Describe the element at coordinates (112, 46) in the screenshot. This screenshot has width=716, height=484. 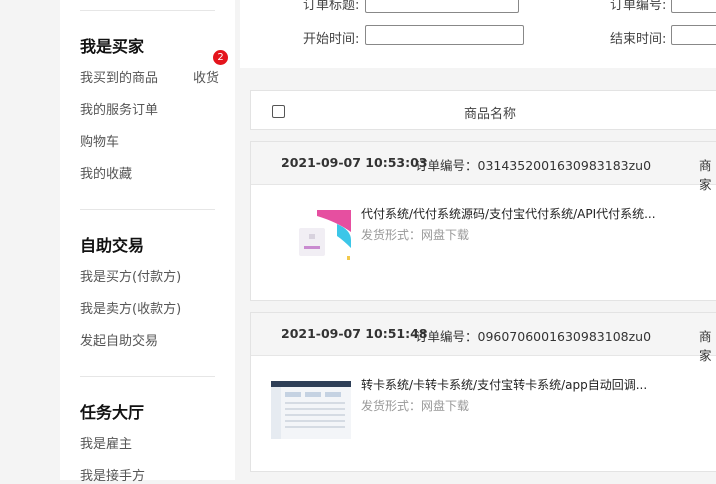
I see `section-title-buyer: 我是买家` at that location.